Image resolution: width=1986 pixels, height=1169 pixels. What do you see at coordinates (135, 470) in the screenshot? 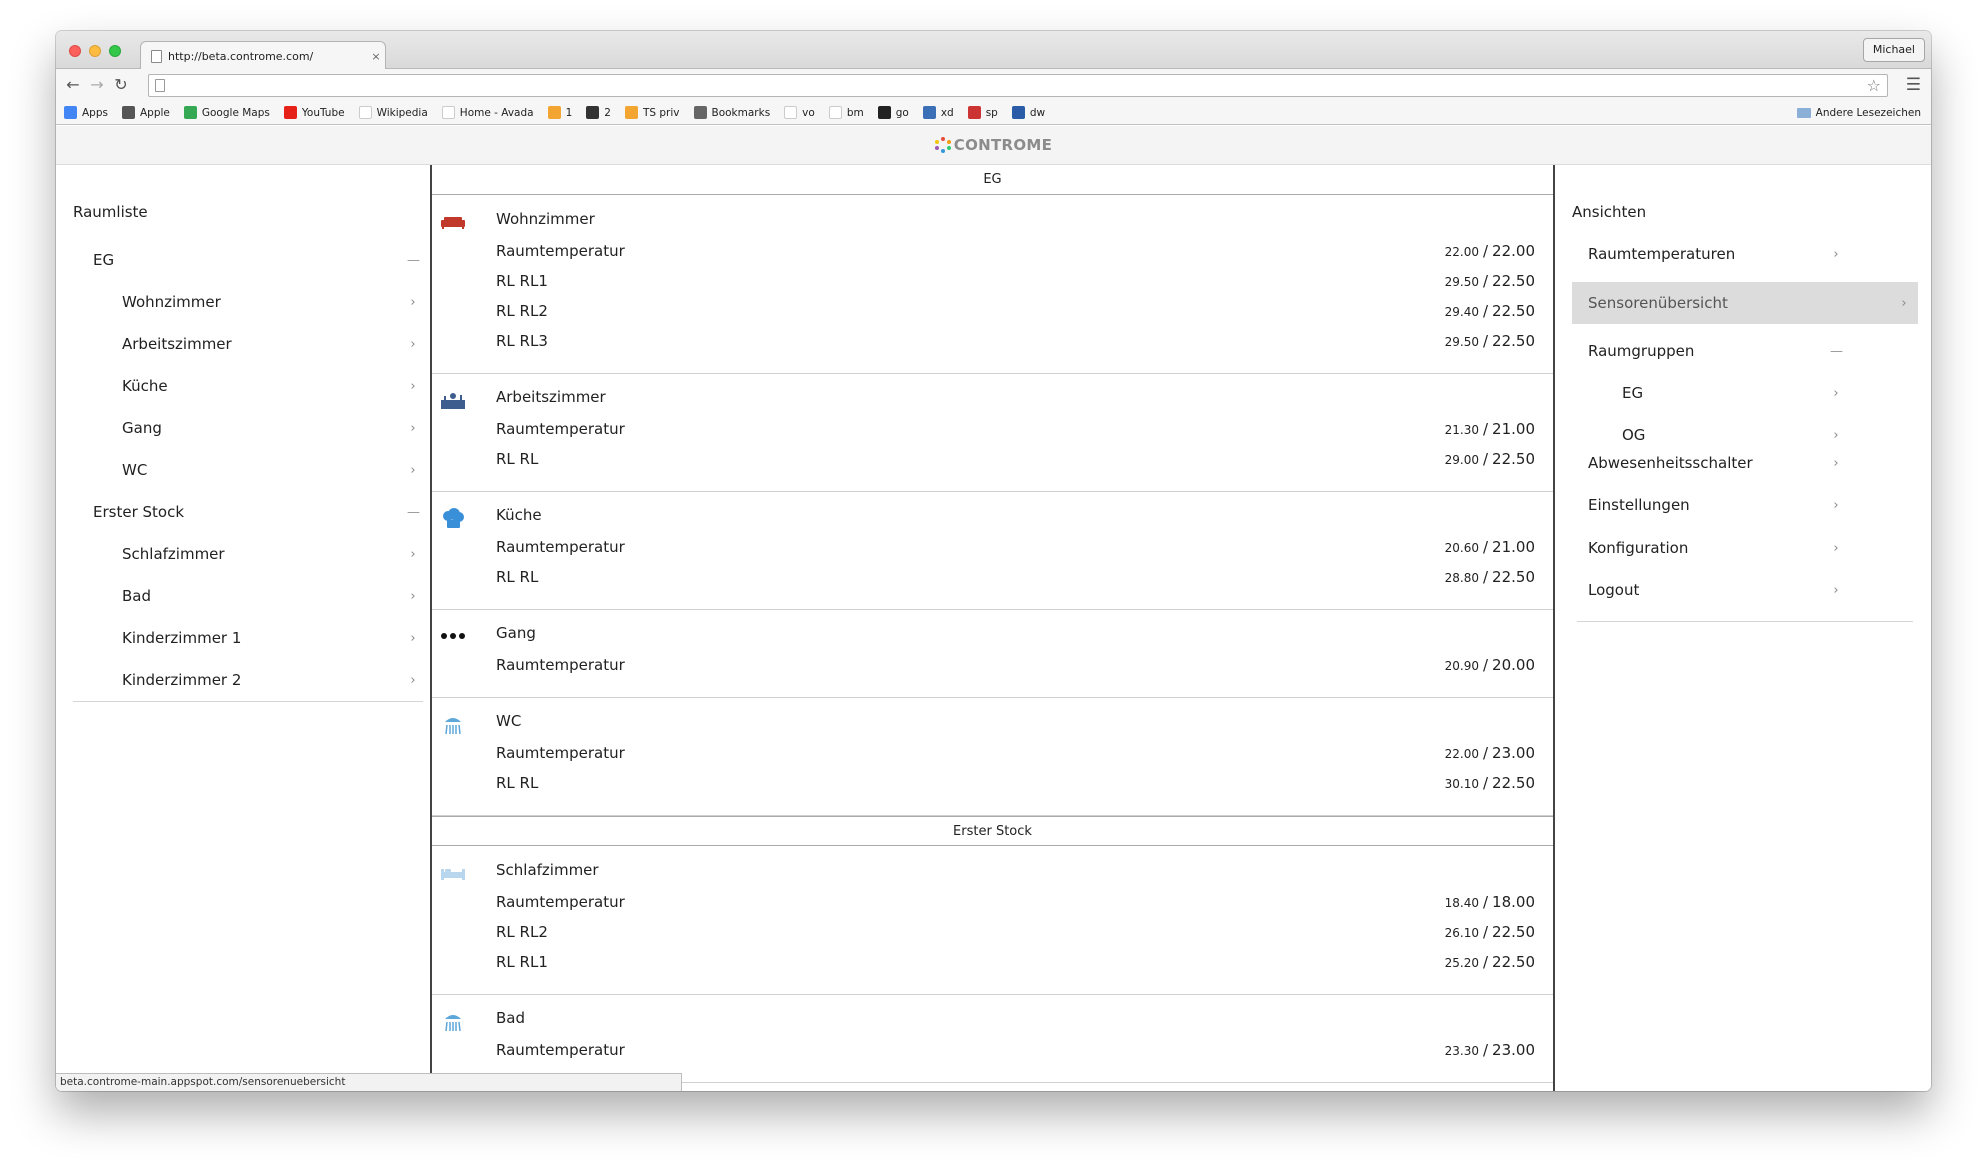
I see `sidebar-room-label: WC` at bounding box center [135, 470].